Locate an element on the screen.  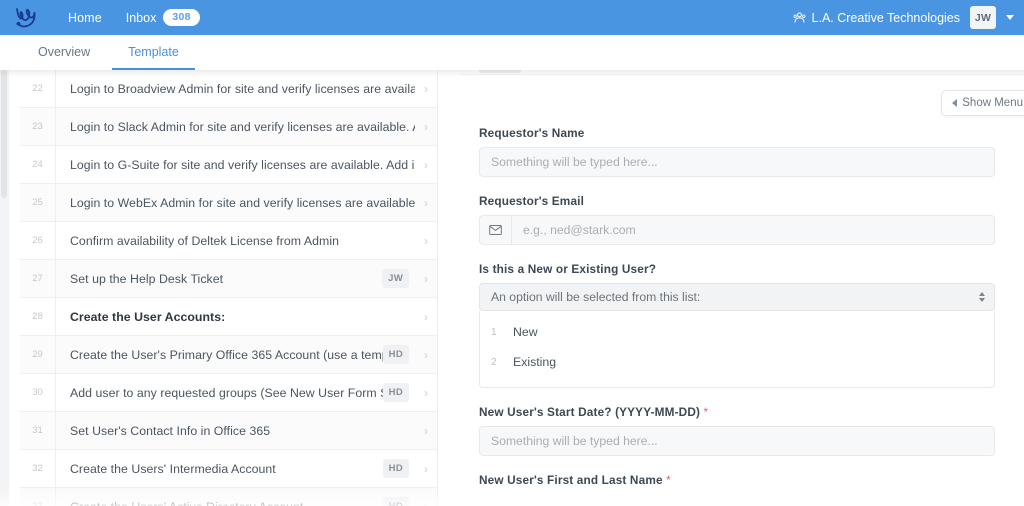
pane-divider is located at coordinates (449, 288).